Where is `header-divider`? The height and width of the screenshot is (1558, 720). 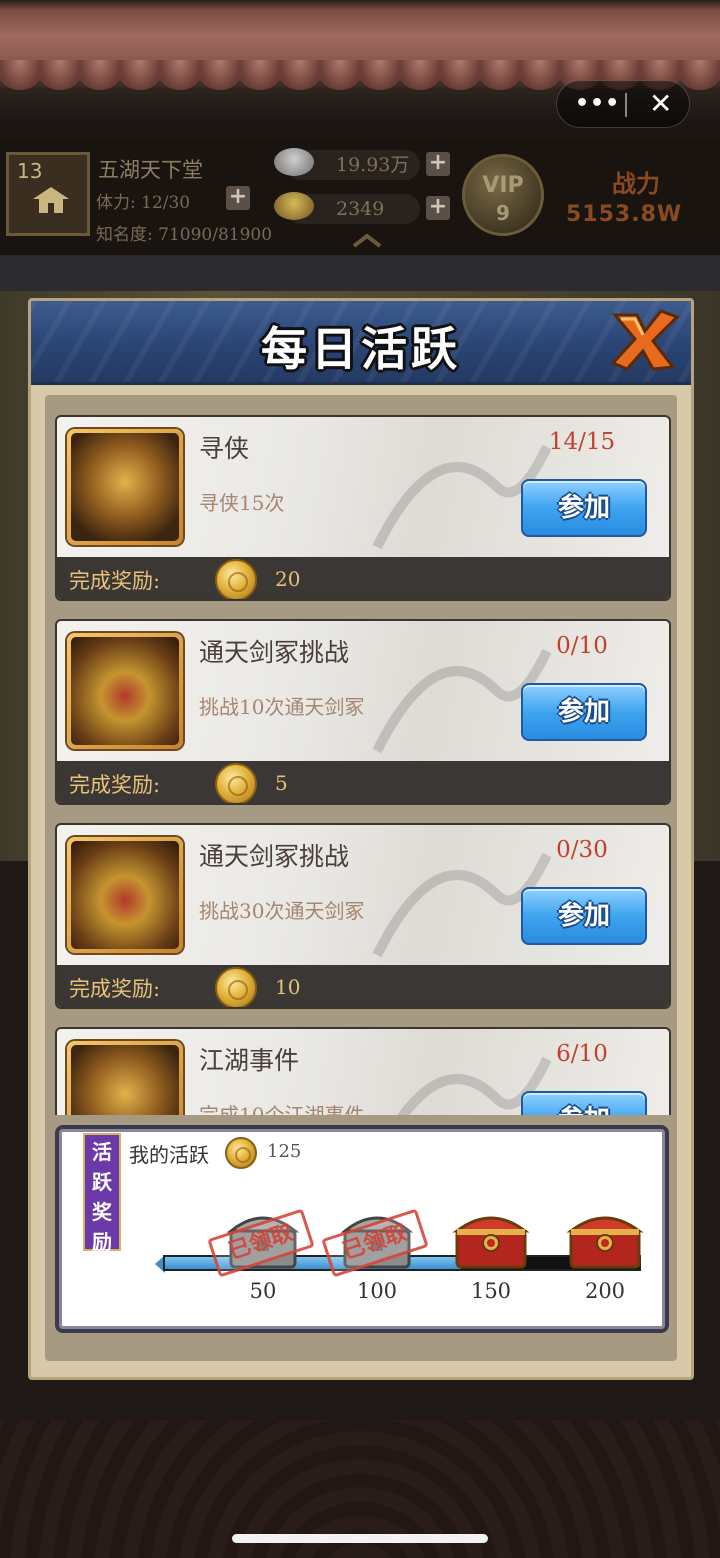 header-divider is located at coordinates (360, 273).